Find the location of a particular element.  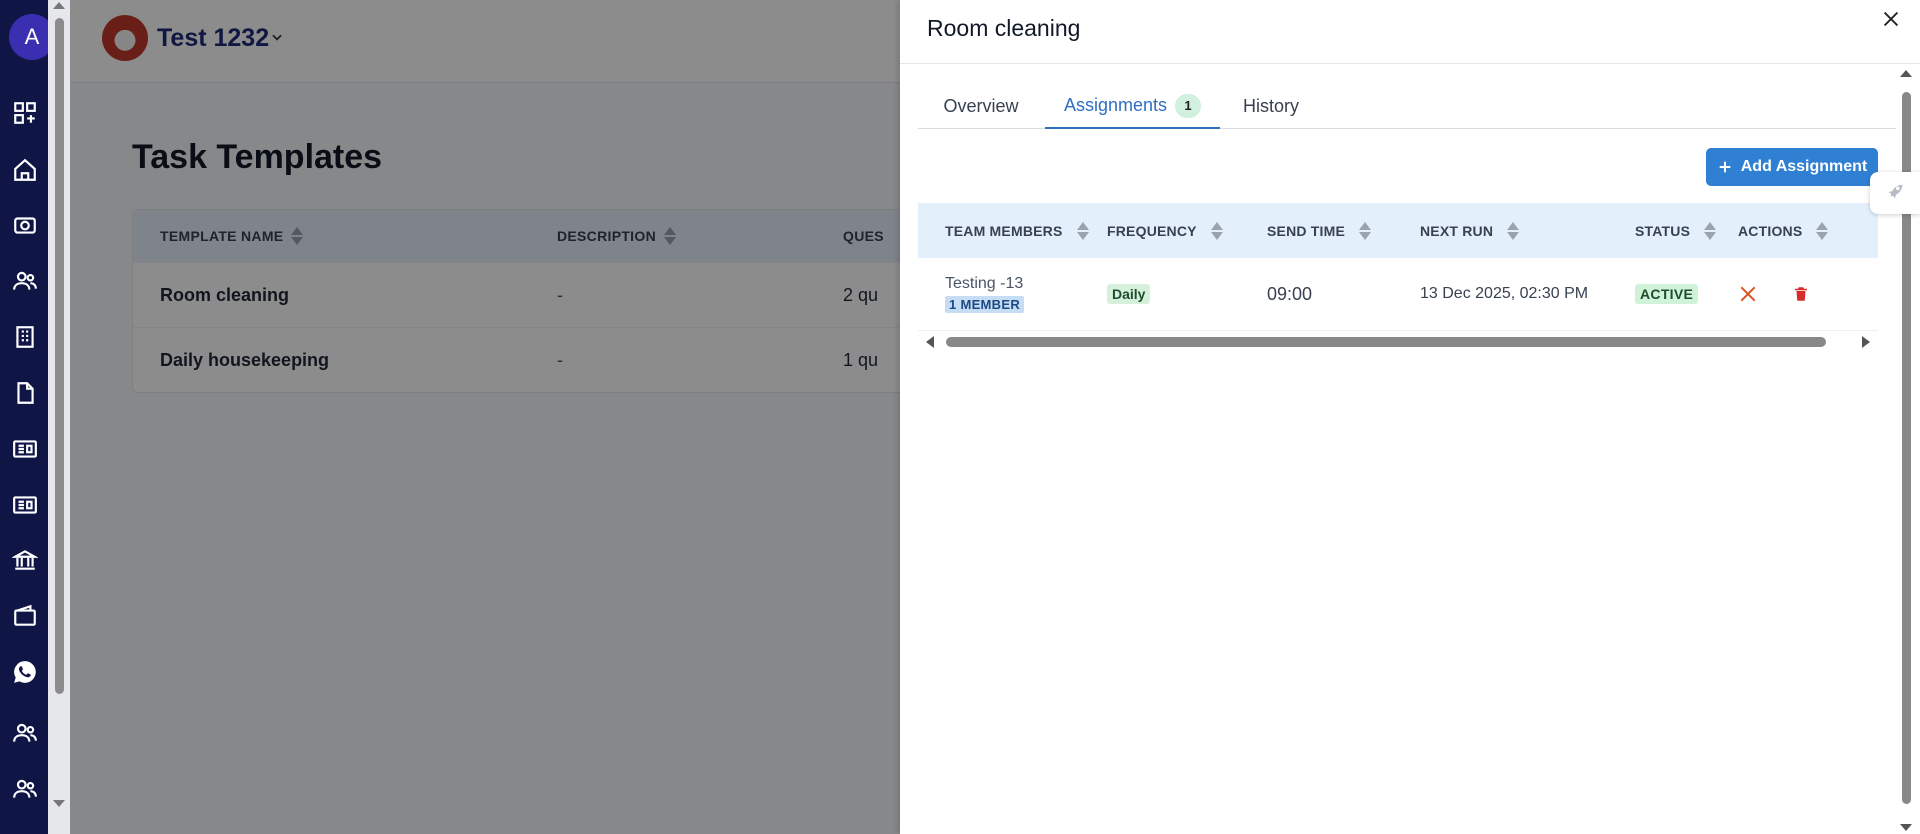

column-header-next-run: NEXT RUN is located at coordinates (1527, 230).